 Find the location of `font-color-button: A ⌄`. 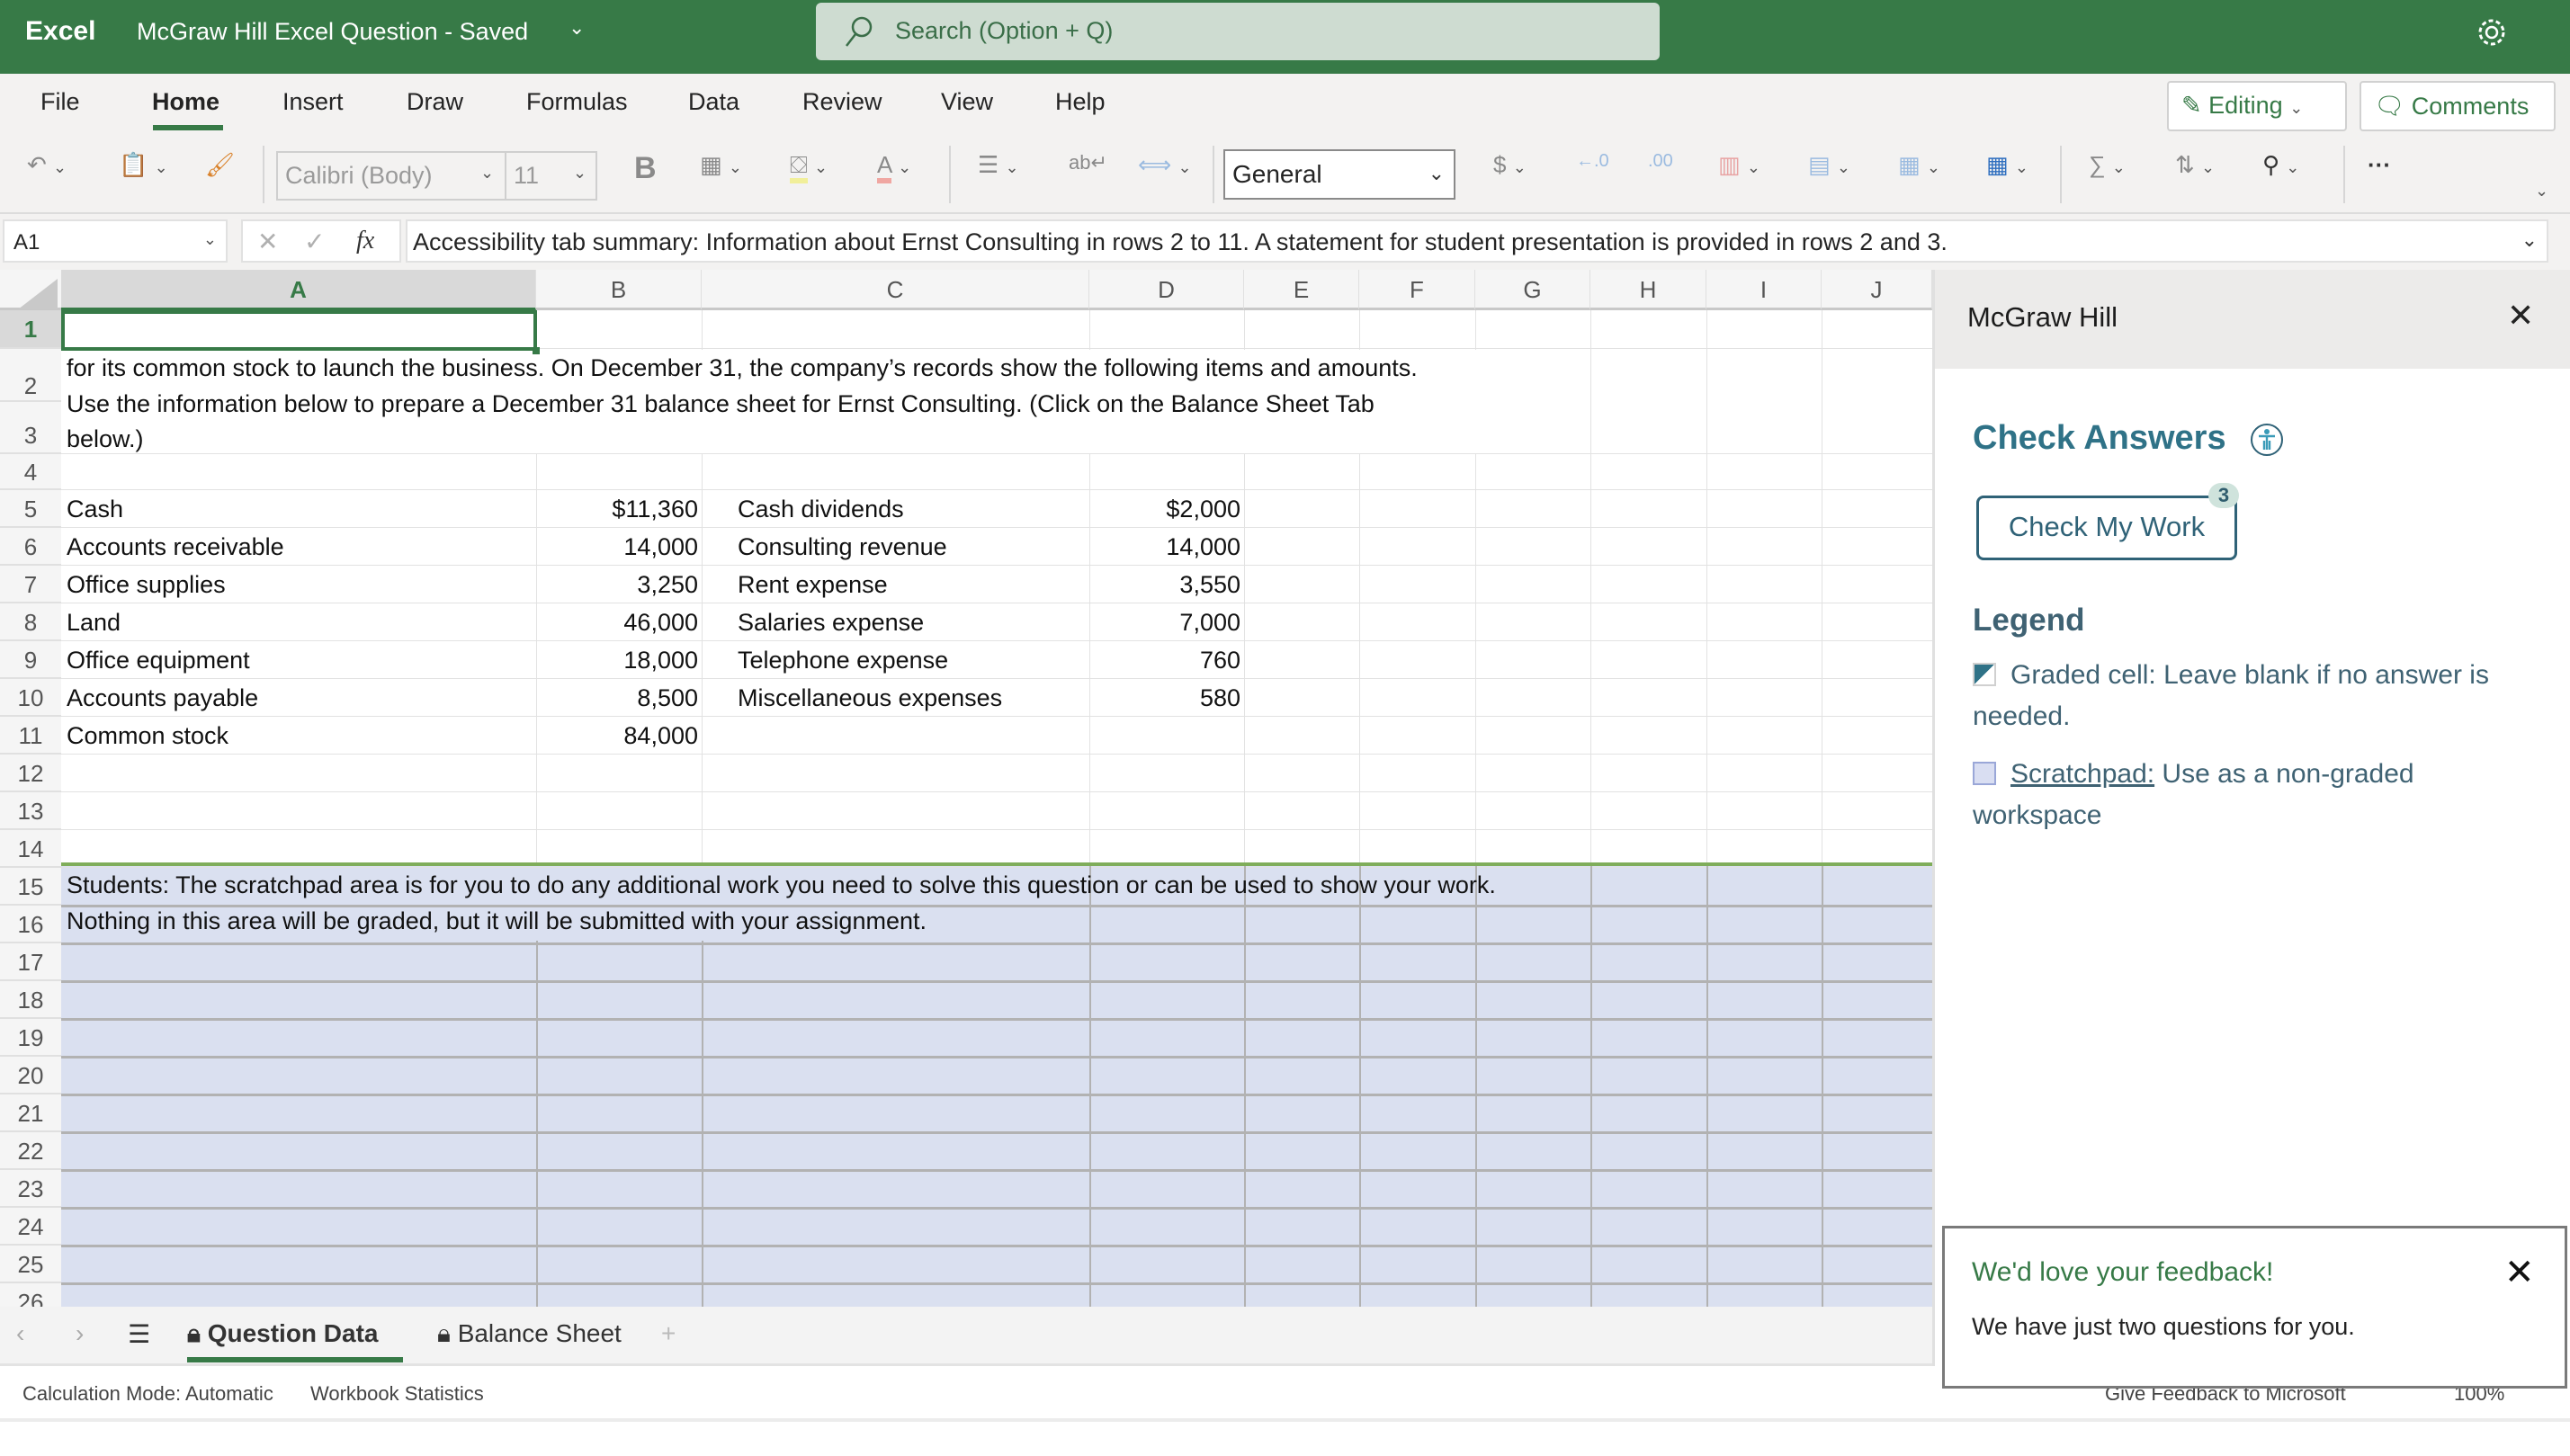

font-color-button: A ⌄ is located at coordinates (894, 176).